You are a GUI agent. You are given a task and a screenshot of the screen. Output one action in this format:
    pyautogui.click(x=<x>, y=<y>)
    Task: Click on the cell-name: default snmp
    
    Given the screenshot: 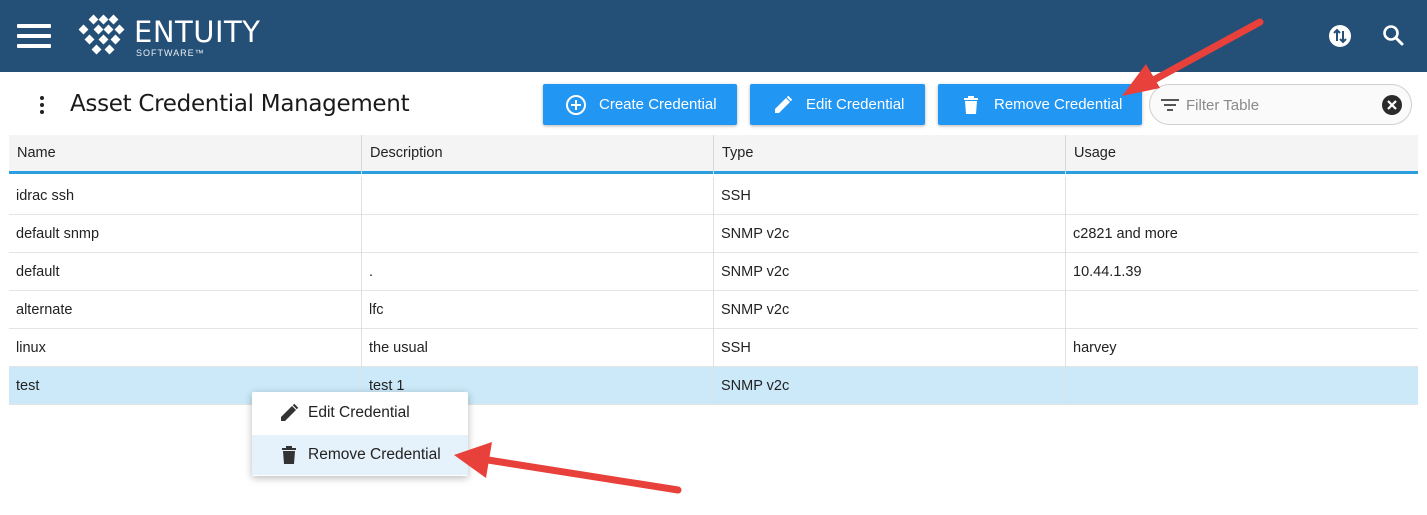 What is the action you would take?
    pyautogui.click(x=185, y=234)
    